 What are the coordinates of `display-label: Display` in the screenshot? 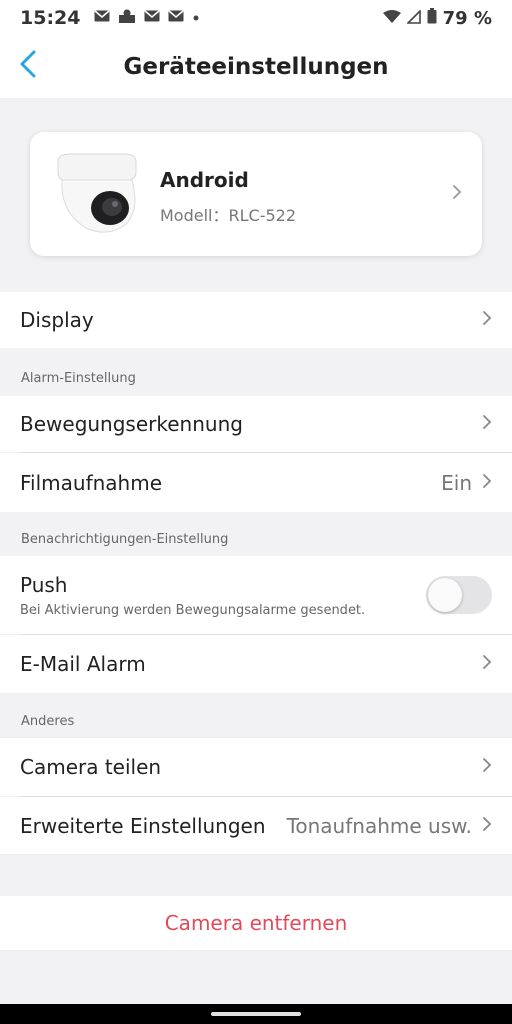 It's located at (57, 320).